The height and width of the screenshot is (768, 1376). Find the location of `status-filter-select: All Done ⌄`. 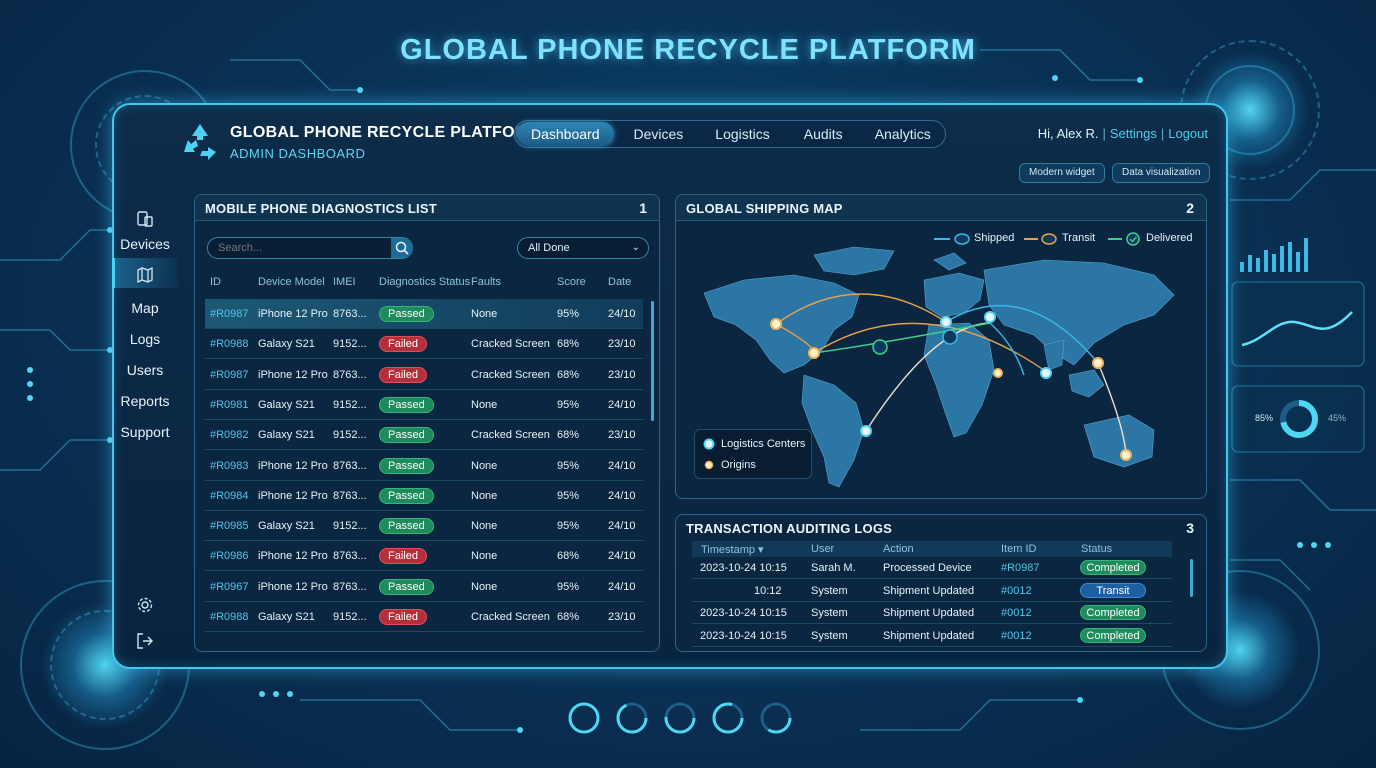

status-filter-select: All Done ⌄ is located at coordinates (583, 248).